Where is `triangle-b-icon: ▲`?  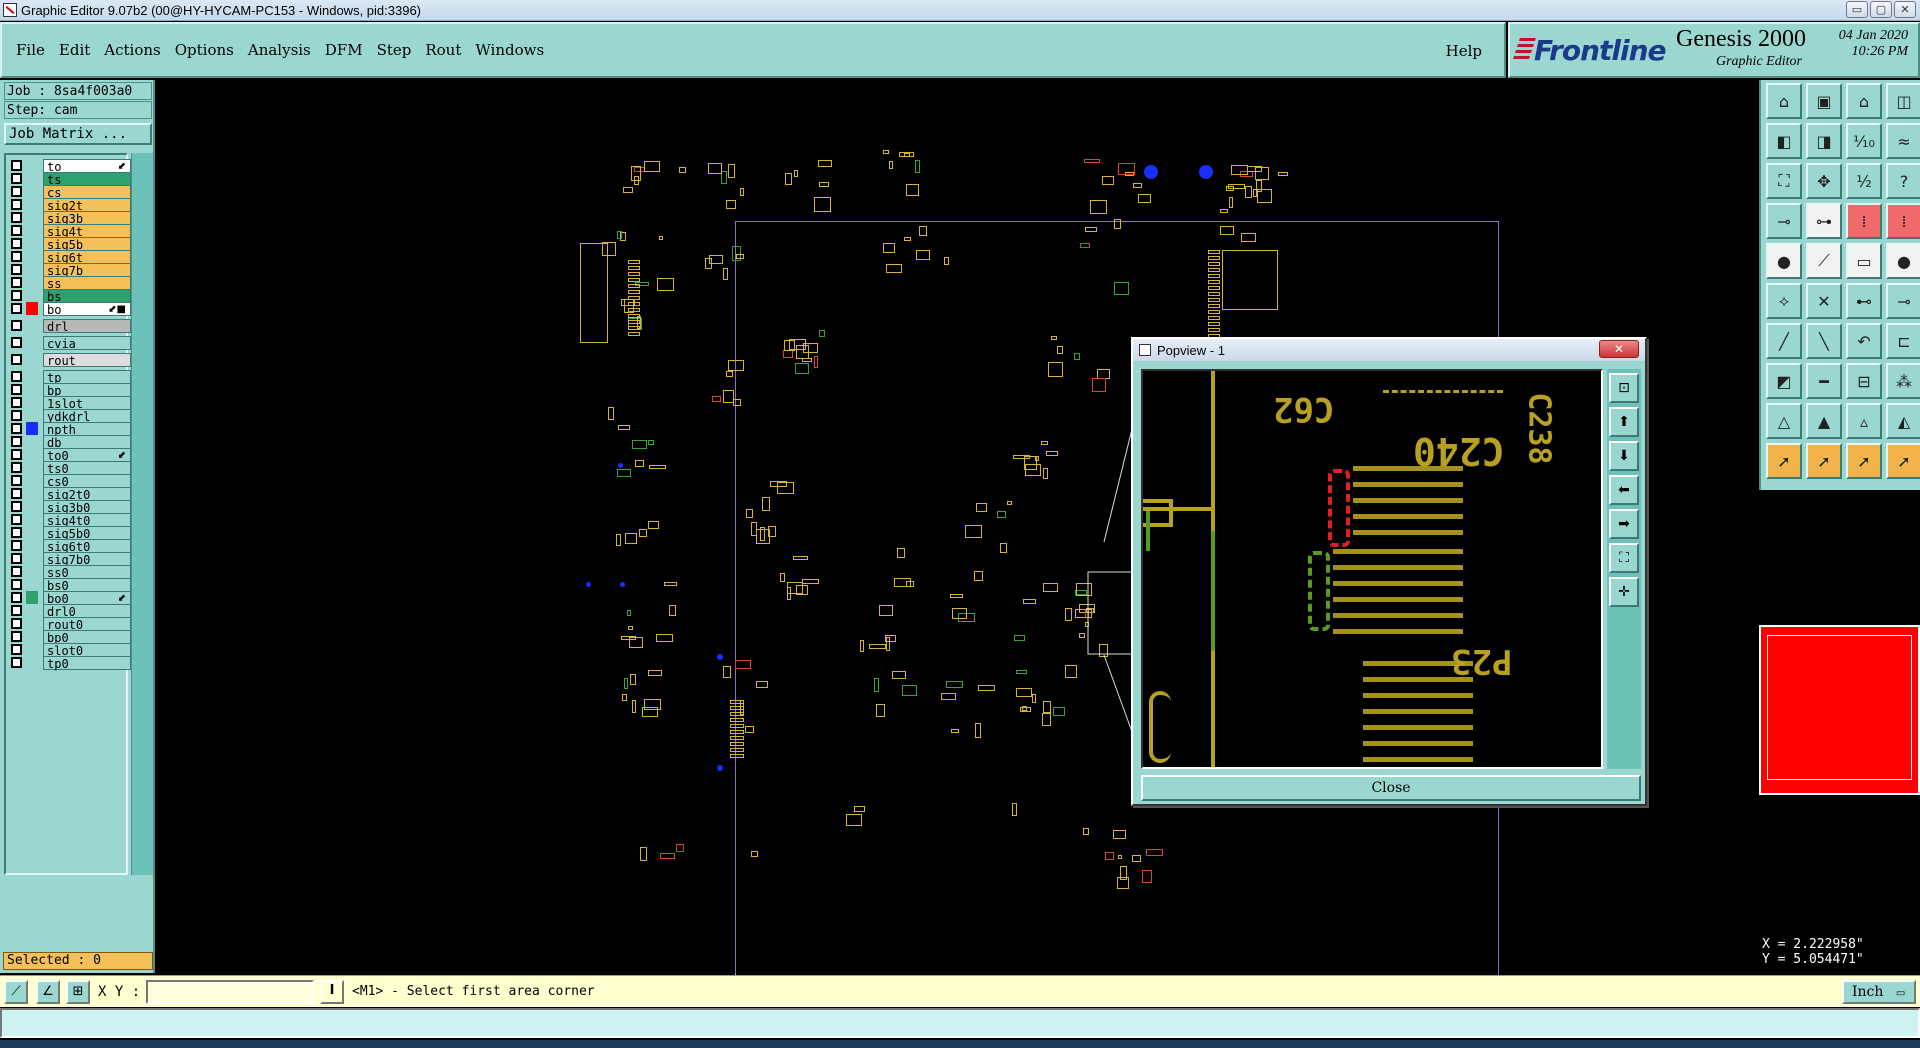 triangle-b-icon: ▲ is located at coordinates (1824, 421).